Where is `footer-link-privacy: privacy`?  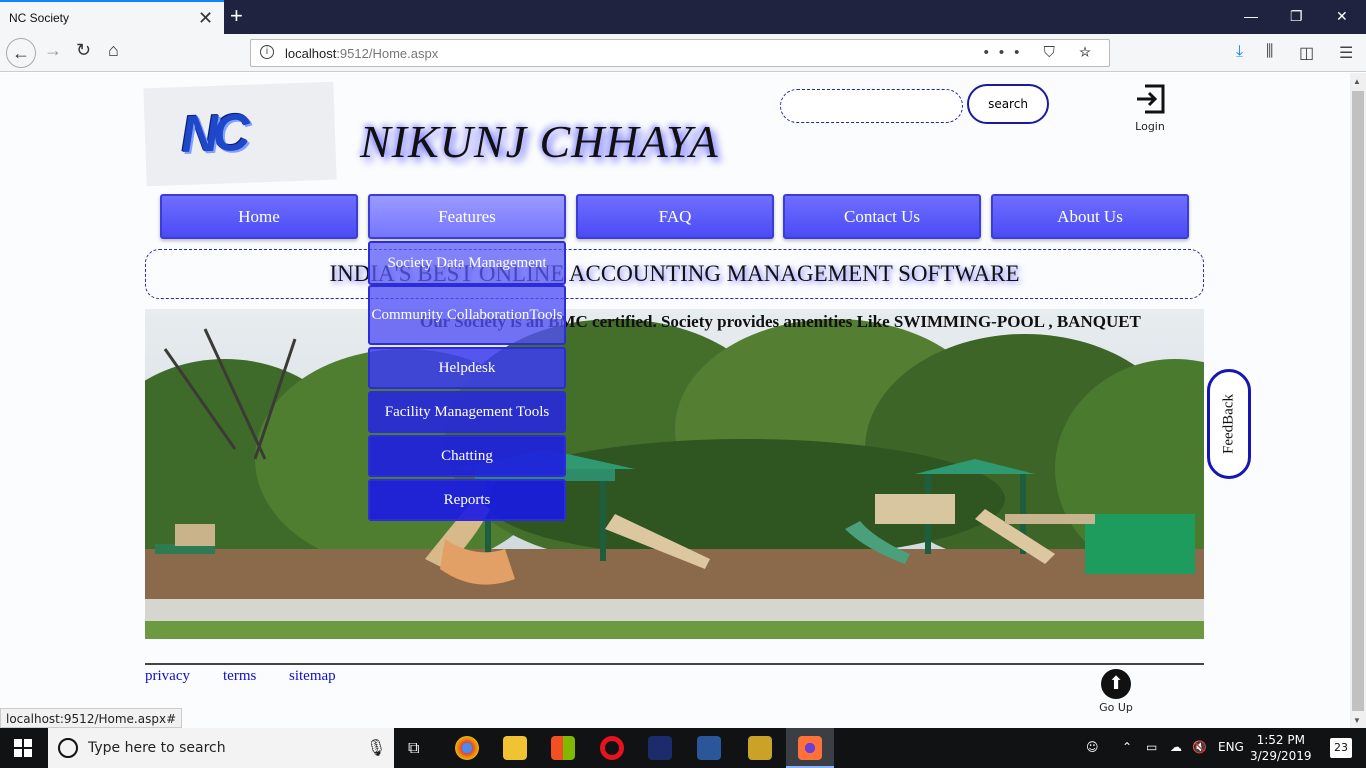
footer-link-privacy: privacy is located at coordinates (167, 676).